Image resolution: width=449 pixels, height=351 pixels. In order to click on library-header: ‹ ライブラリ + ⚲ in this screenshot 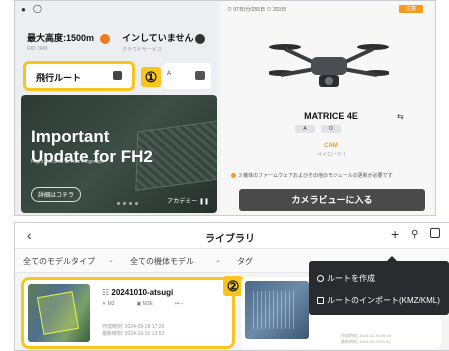, I will do `click(232, 236)`.